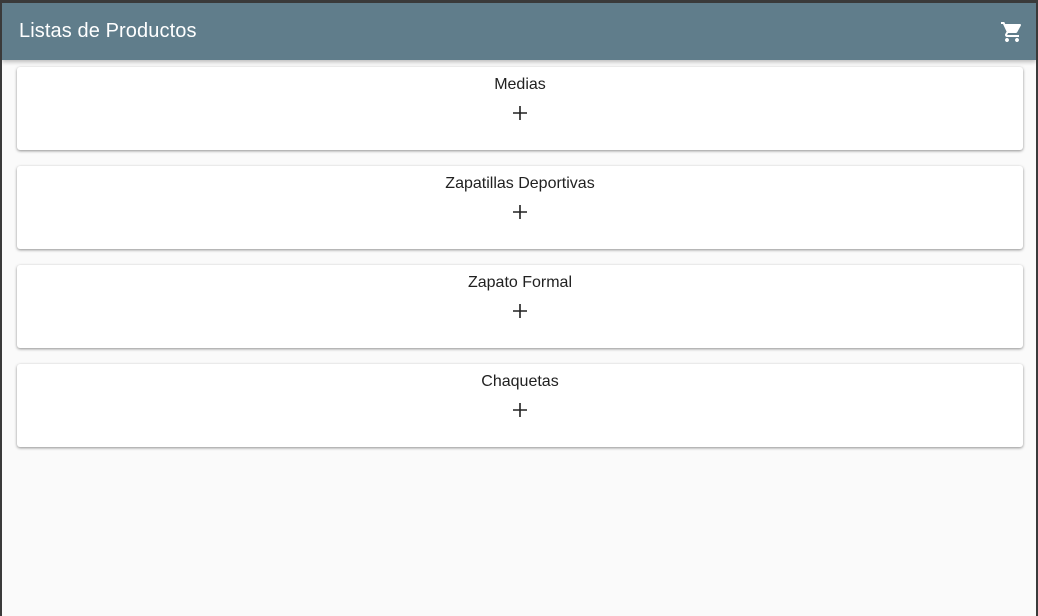  What do you see at coordinates (520, 183) in the screenshot?
I see `product-label: Zapatillas Deportivas` at bounding box center [520, 183].